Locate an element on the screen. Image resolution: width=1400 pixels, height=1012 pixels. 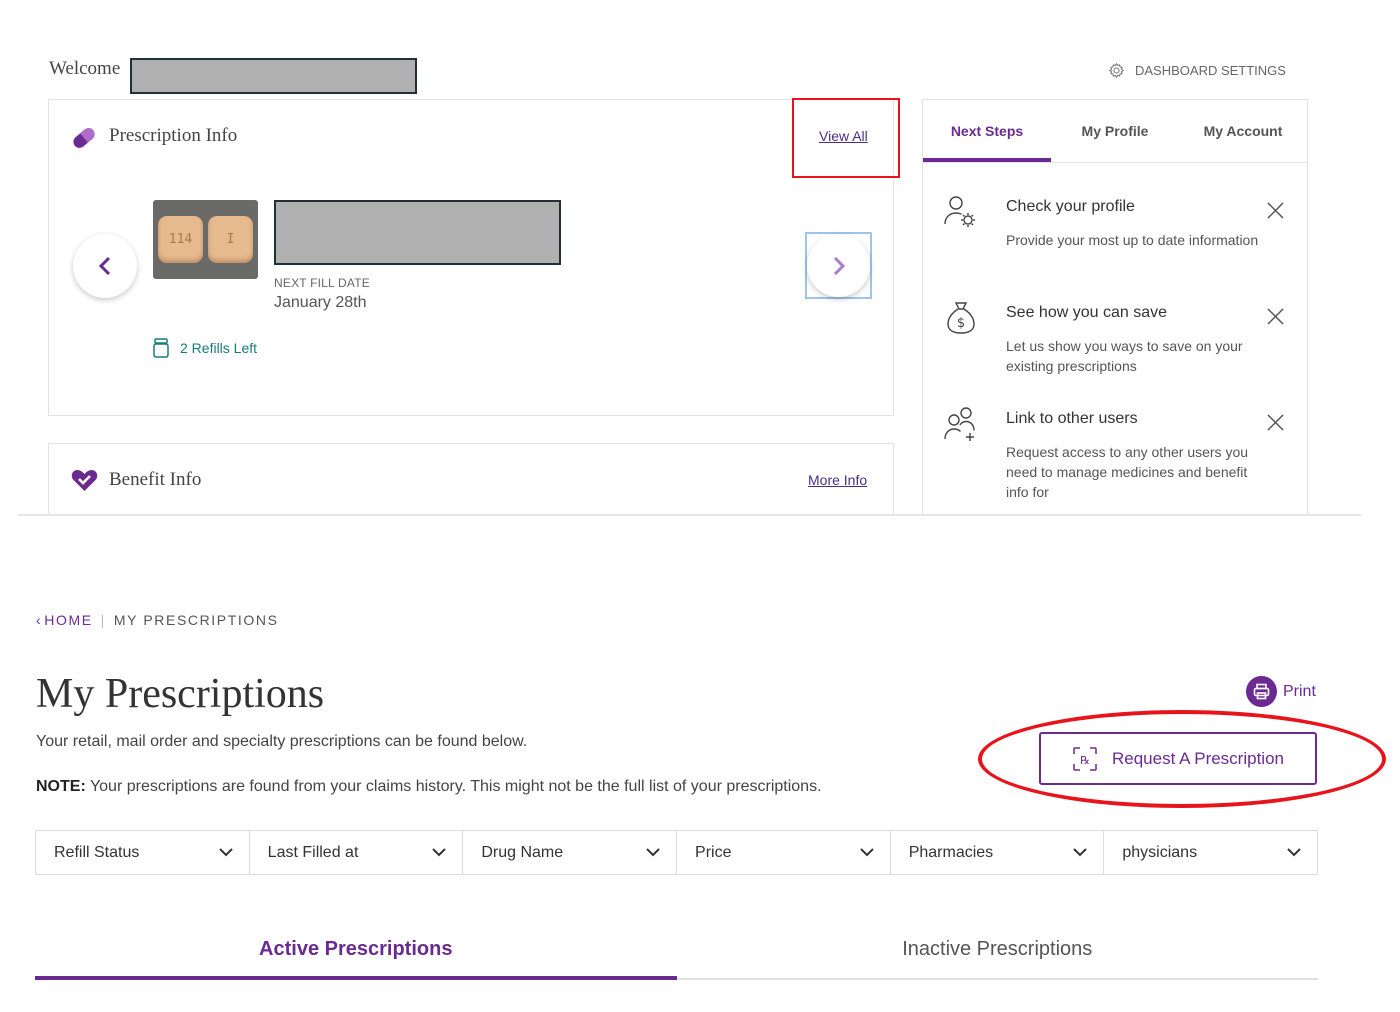
dashboard-settings-label: DASHBOARD SETTINGS is located at coordinates (1210, 70).